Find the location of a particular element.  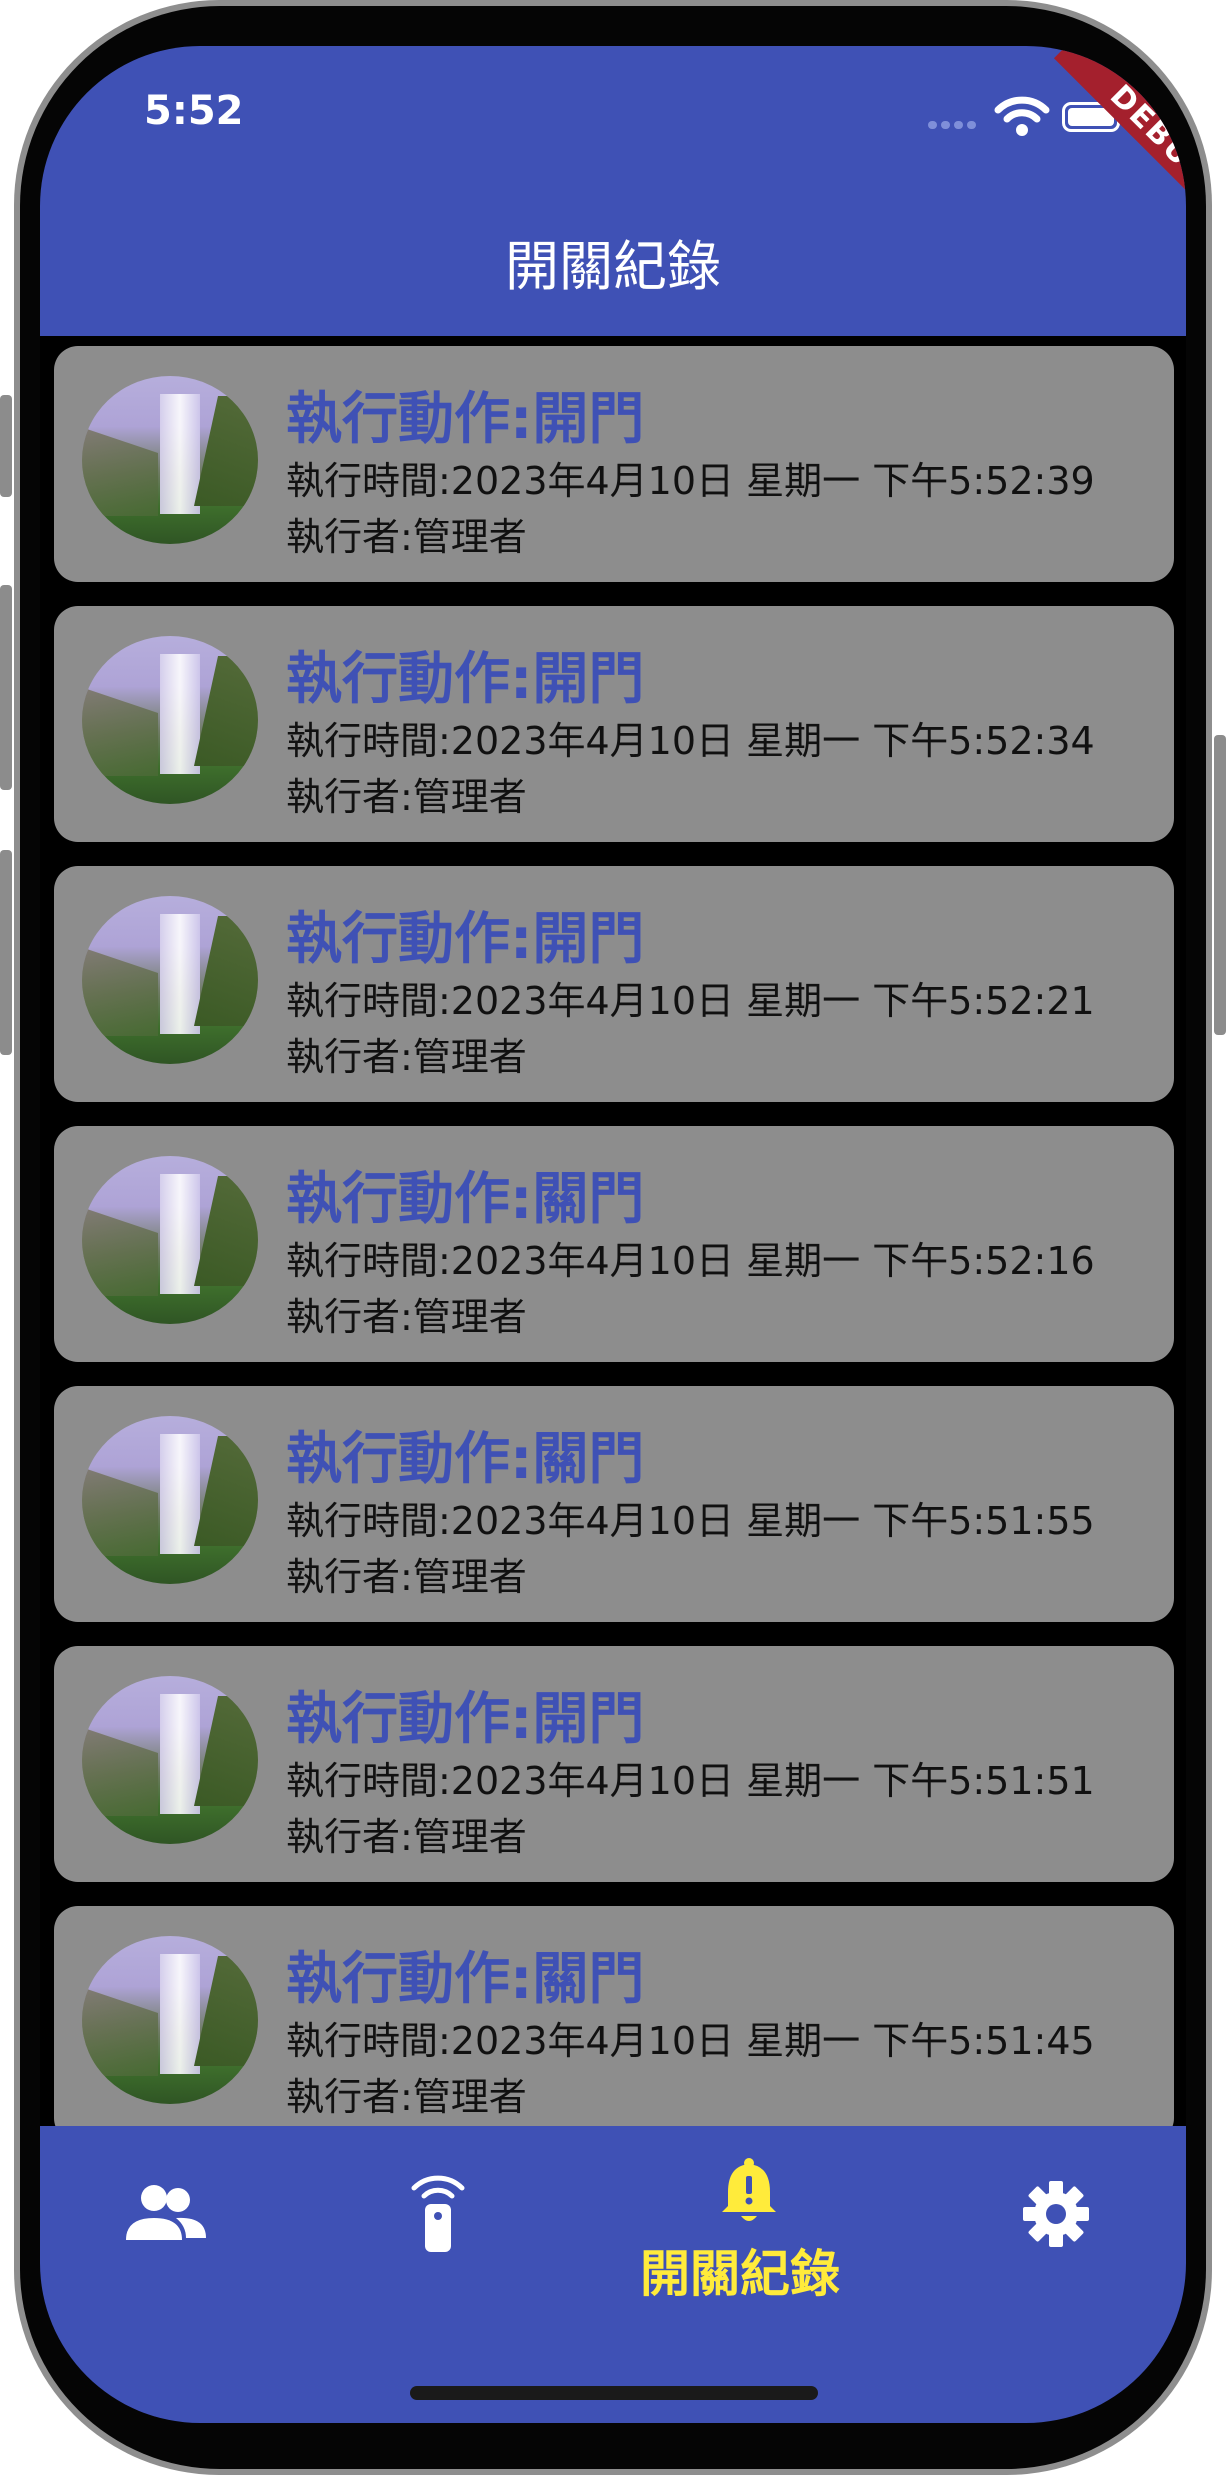

gear-icon is located at coordinates (1056, 2214).